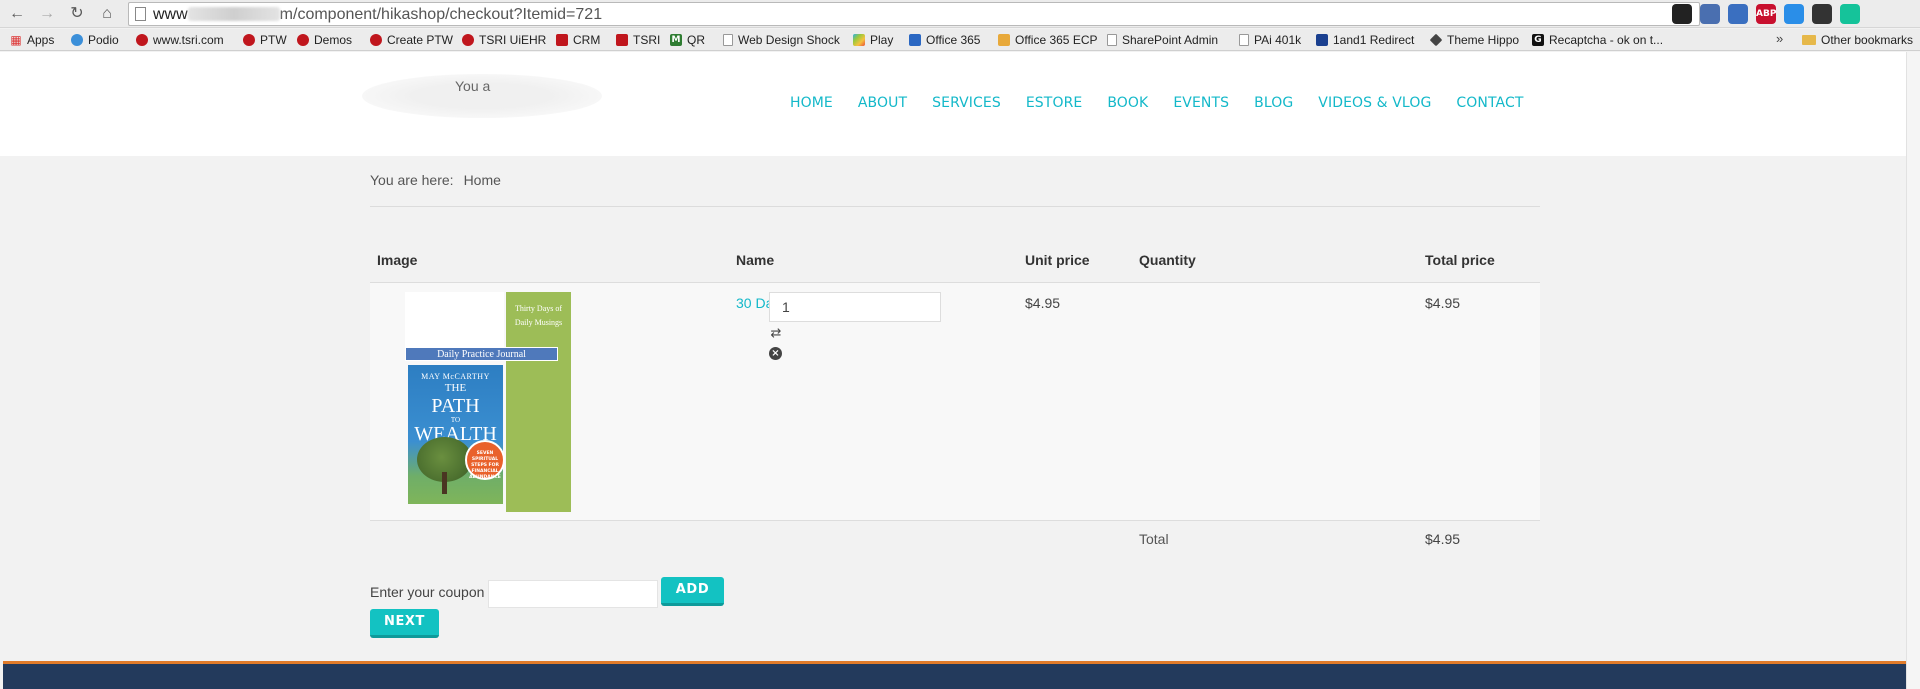 This screenshot has width=1920, height=689. What do you see at coordinates (411, 40) in the screenshot?
I see `bookmark-create-ptw: Create PTW` at bounding box center [411, 40].